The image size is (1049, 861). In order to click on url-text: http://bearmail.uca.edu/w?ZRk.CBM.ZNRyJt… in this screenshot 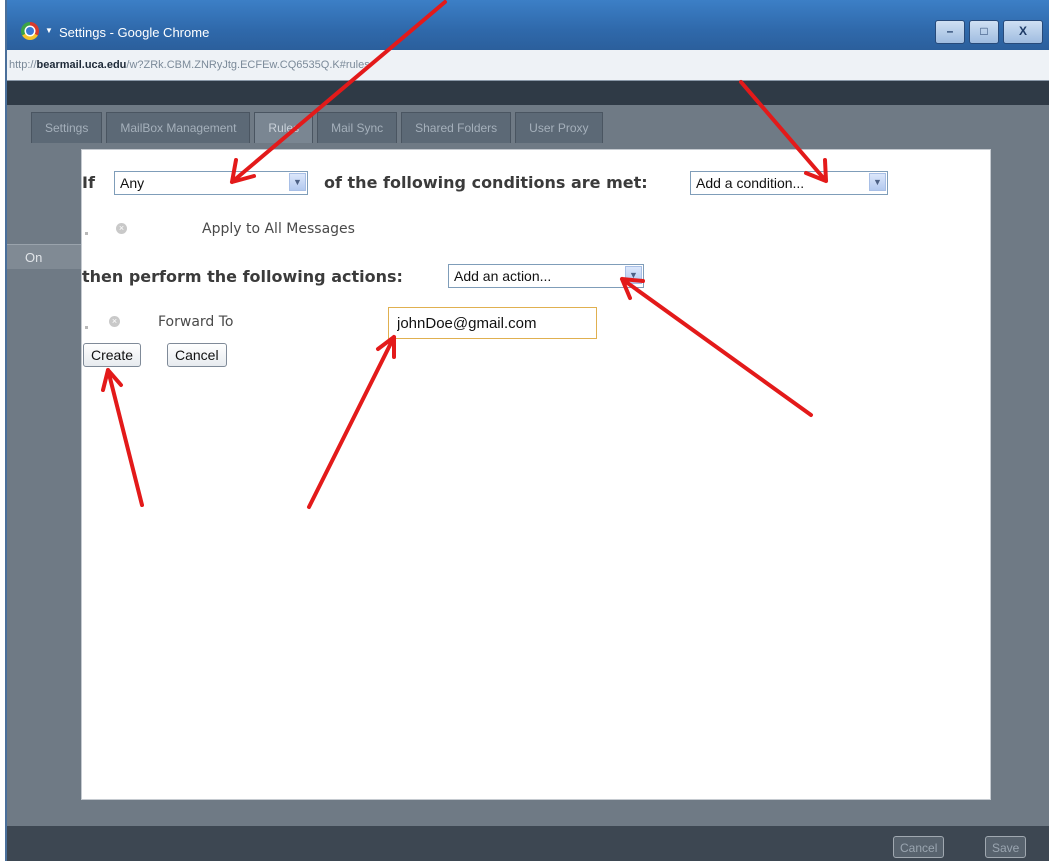, I will do `click(189, 65)`.